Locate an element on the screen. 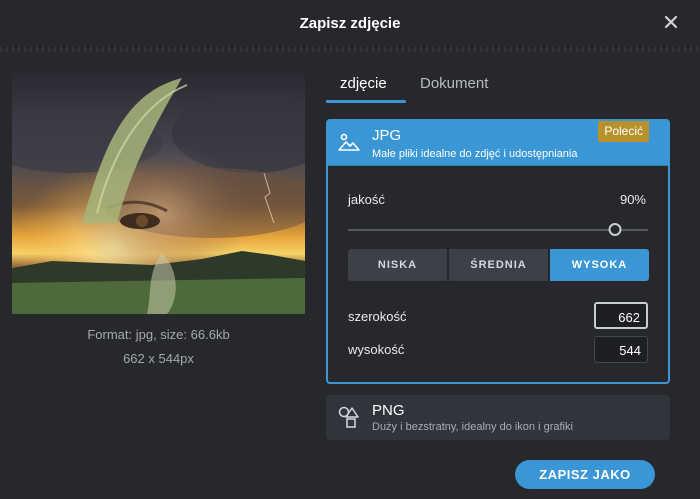  preset-medium-button: ŚREDNIA is located at coordinates (498, 265).